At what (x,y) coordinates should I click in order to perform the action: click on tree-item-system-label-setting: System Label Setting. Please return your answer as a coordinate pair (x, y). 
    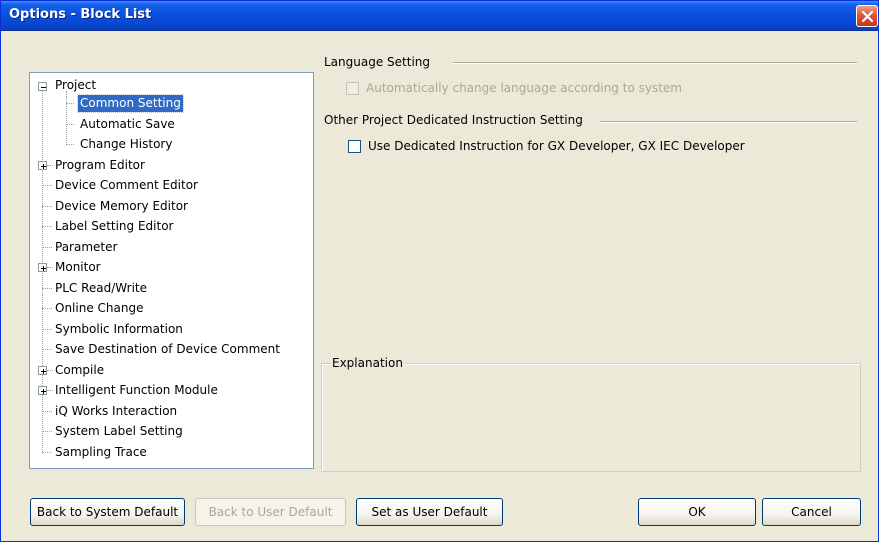
    Looking at the image, I should click on (119, 432).